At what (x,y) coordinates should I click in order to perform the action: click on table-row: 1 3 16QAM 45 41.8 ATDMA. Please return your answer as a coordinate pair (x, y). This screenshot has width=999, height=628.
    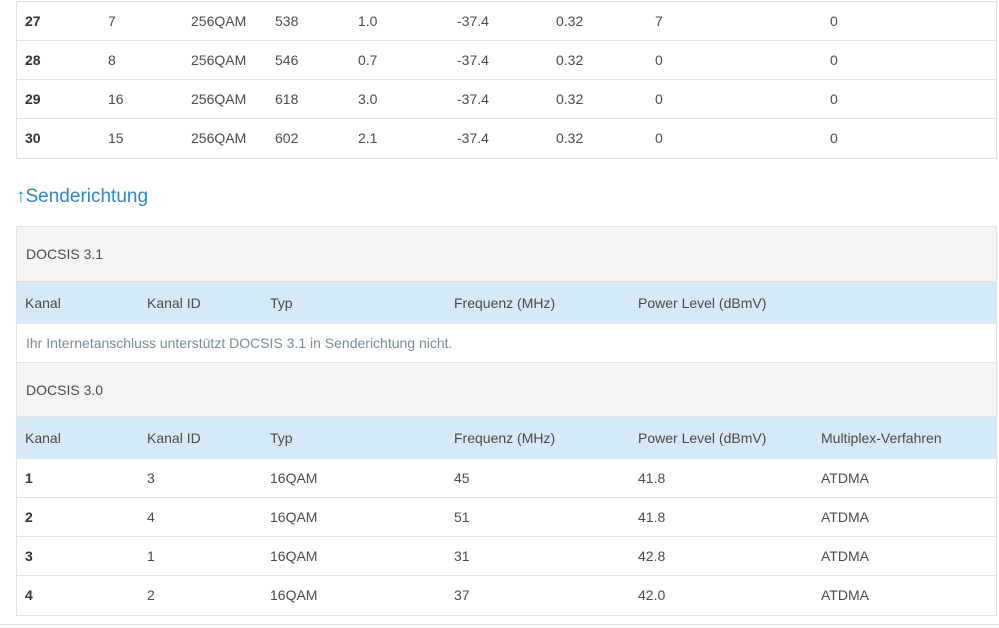
    Looking at the image, I should click on (506, 478).